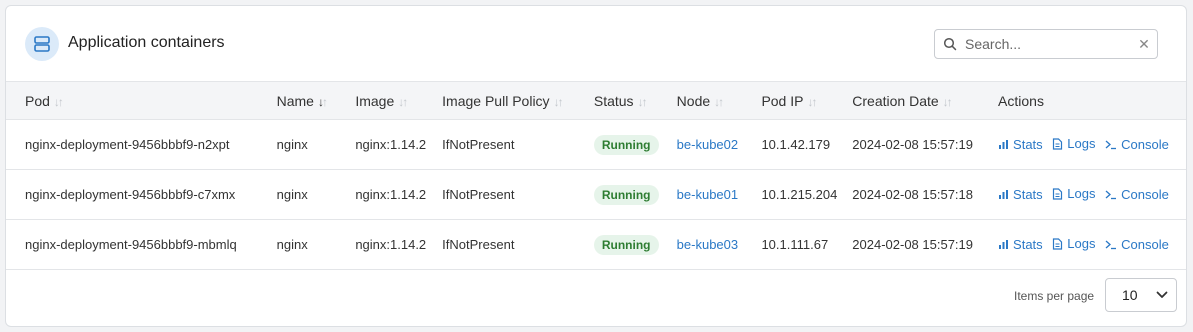 The width and height of the screenshot is (1193, 332). I want to click on server-icon, so click(42, 44).